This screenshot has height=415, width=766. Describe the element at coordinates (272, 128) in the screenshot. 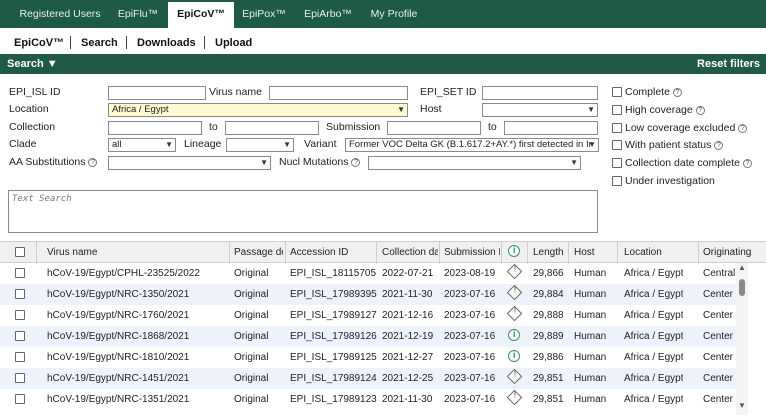

I see `collection-to-input` at that location.